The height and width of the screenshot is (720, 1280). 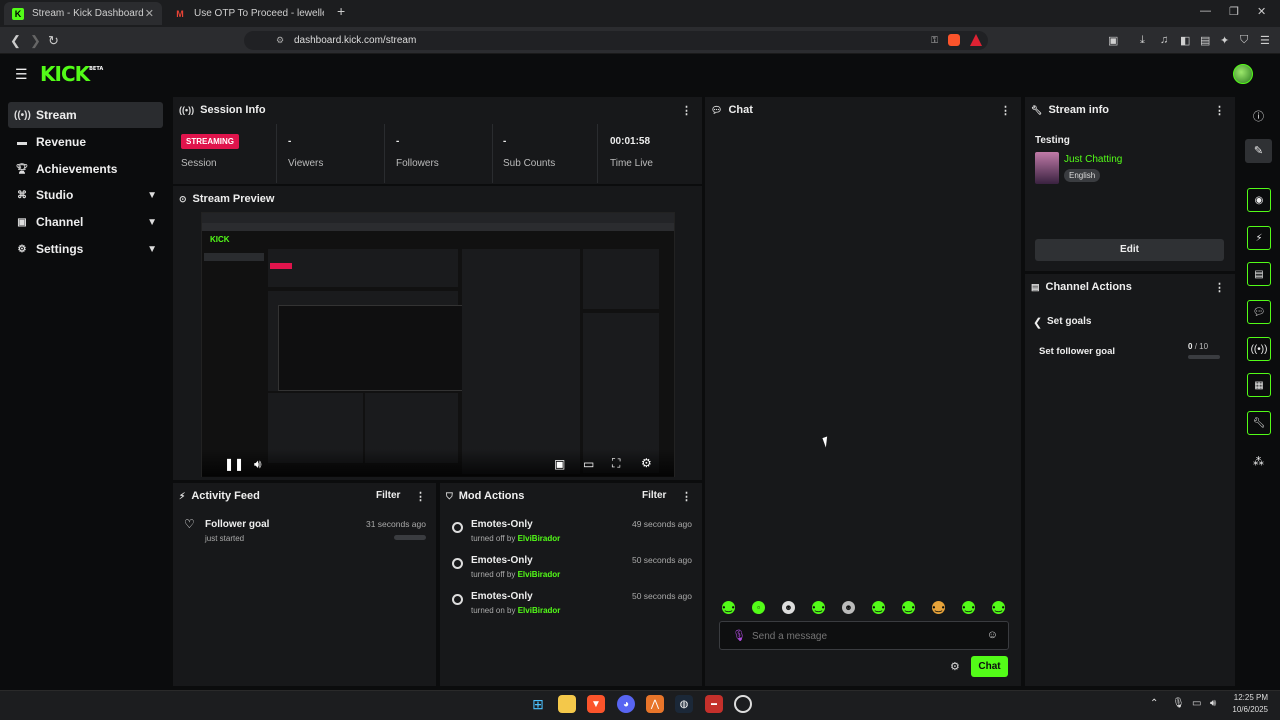 I want to click on session-stat: STREAMING Session, so click(x=225, y=153).